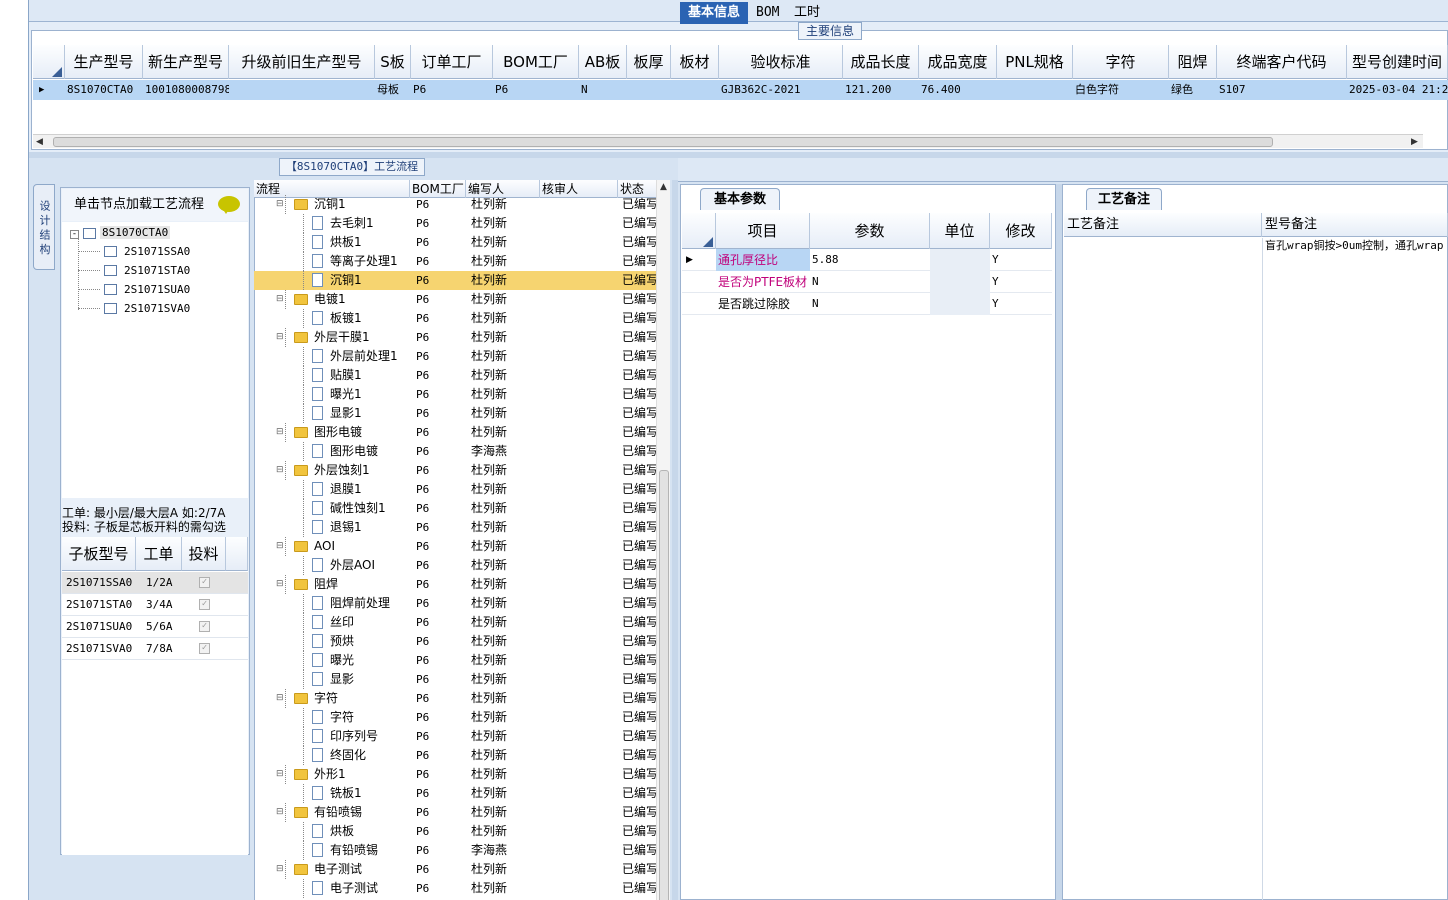  Describe the element at coordinates (157, 271) in the screenshot. I see `tree-child-node: 2S1071STA0` at that location.